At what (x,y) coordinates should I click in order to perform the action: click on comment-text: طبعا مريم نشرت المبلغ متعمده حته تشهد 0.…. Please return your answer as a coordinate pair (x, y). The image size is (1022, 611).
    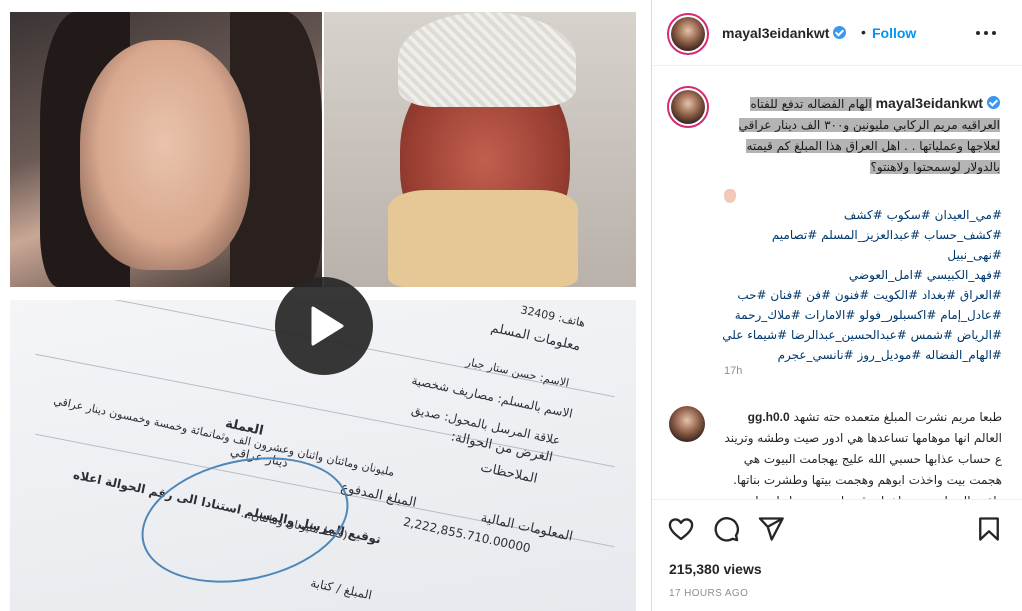
    Looking at the image, I should click on (863, 453).